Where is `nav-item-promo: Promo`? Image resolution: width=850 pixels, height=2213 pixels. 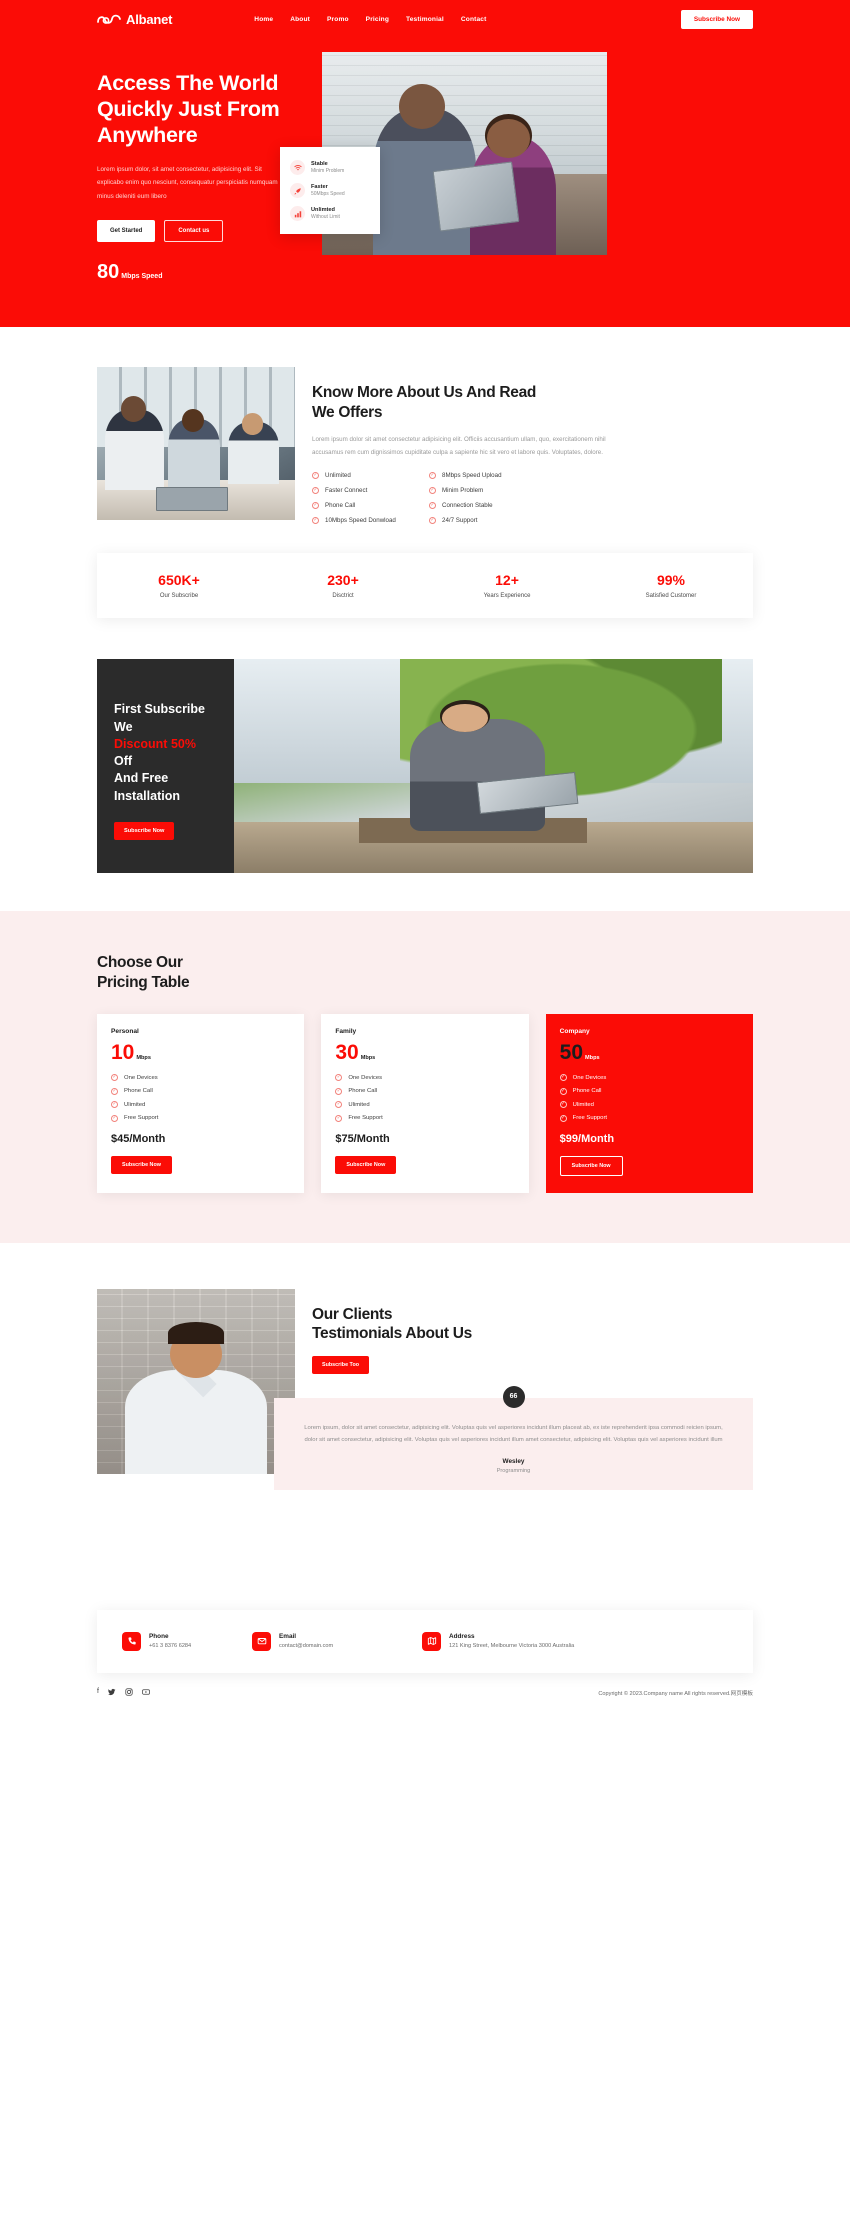
nav-item-promo: Promo is located at coordinates (338, 19).